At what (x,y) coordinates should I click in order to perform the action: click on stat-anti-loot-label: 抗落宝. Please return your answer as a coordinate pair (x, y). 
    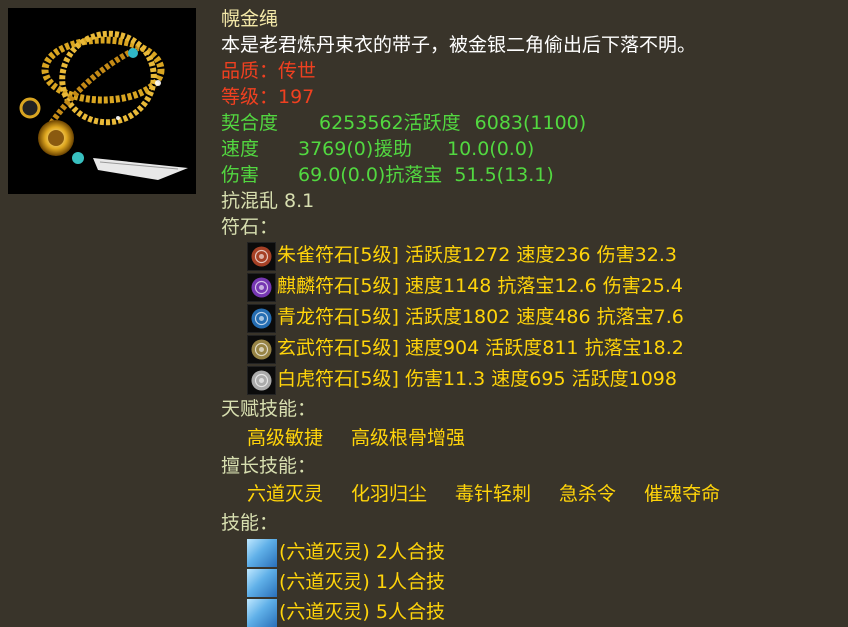
    Looking at the image, I should click on (414, 175).